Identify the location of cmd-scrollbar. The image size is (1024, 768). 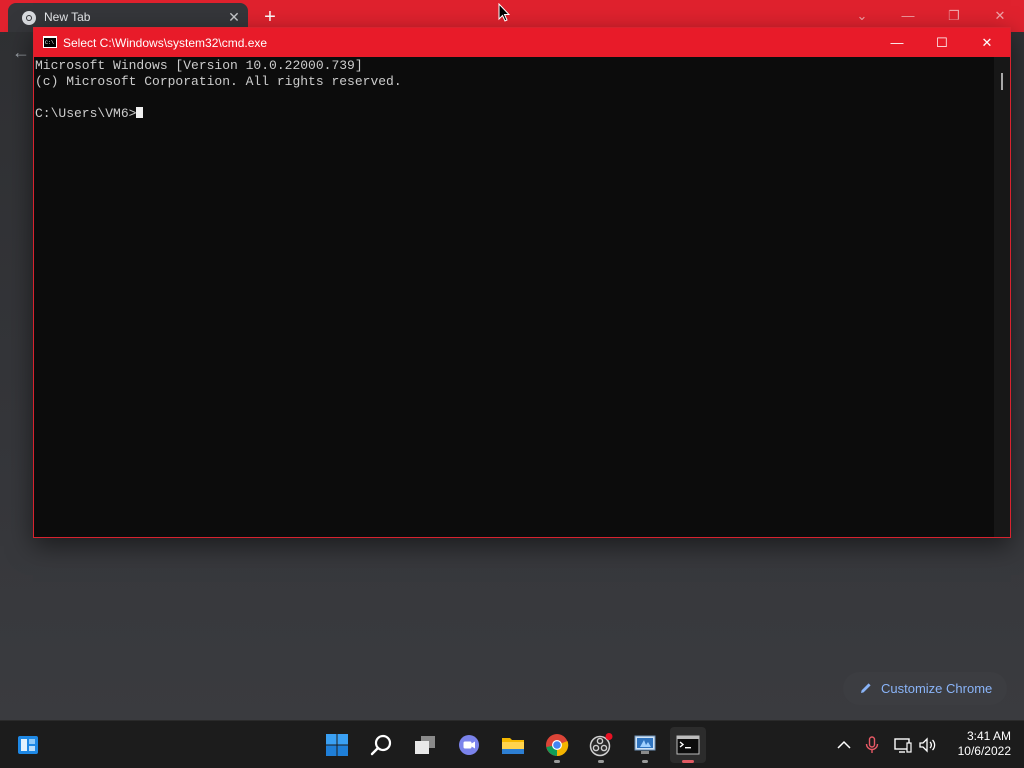
(1002, 297).